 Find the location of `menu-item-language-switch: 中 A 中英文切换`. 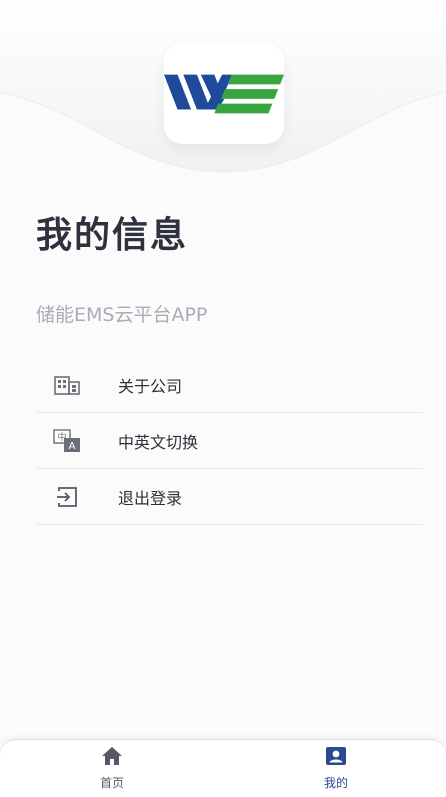

menu-item-language-switch: 中 A 中英文切换 is located at coordinates (229, 441).